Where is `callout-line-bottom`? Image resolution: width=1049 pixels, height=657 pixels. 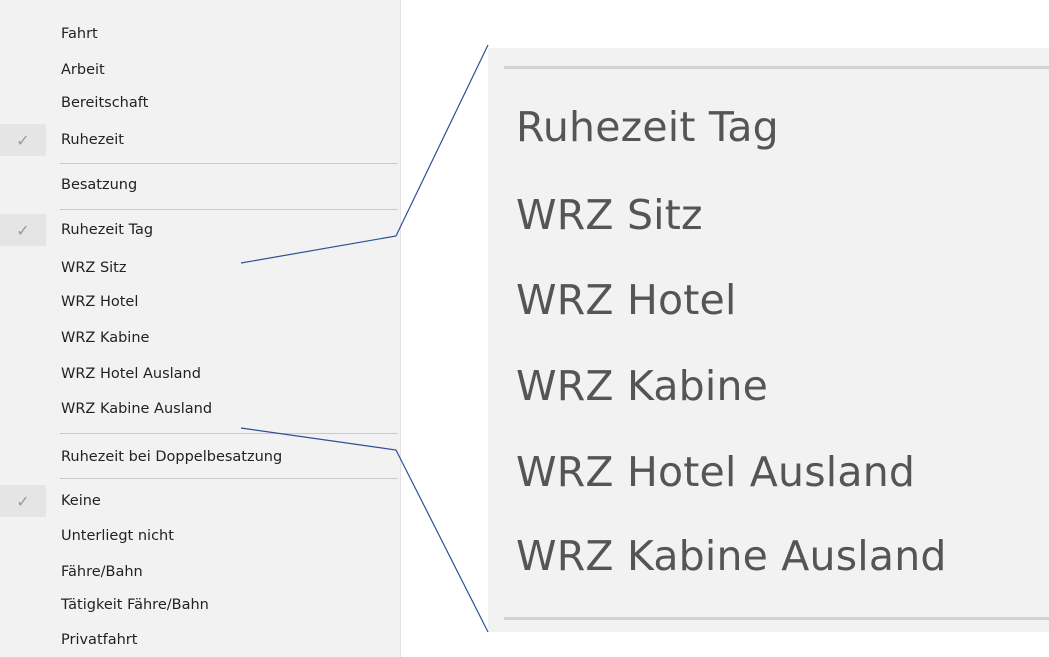
callout-line-bottom is located at coordinates (364, 530).